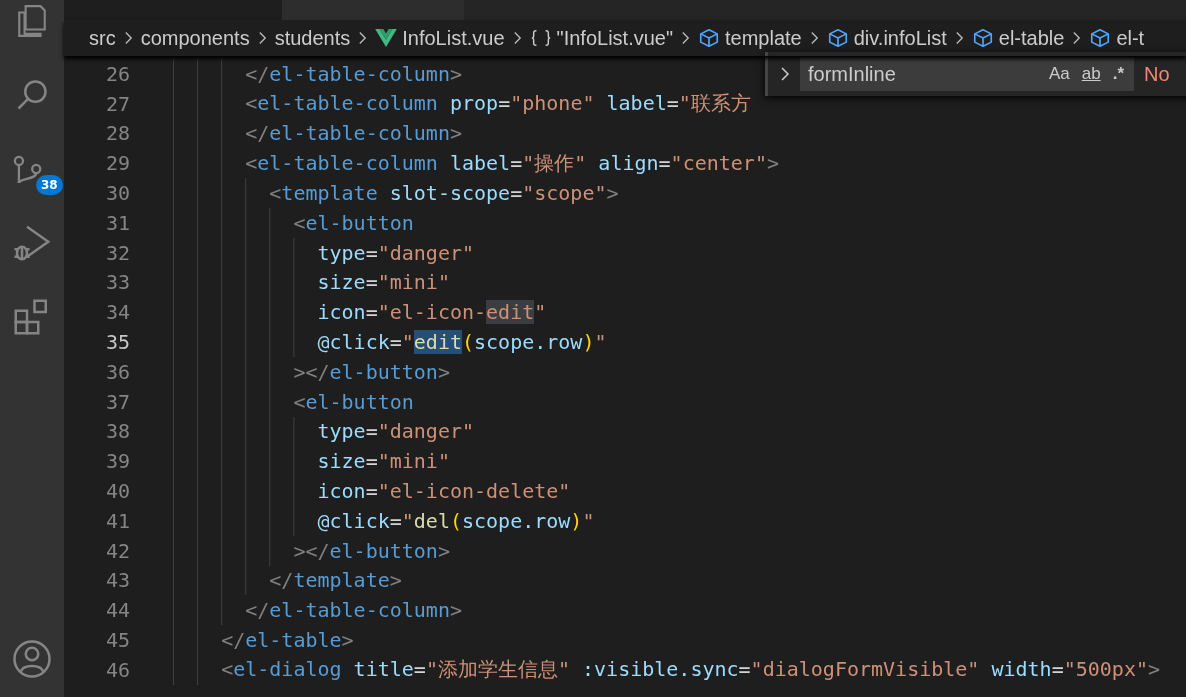  Describe the element at coordinates (453, 38) in the screenshot. I see `breadcrumb-item: InfoList.vue` at that location.